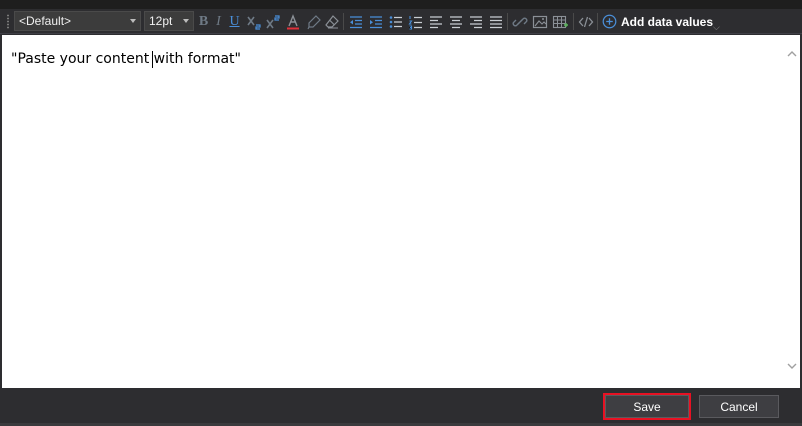  I want to click on numbered-list-icon, so click(415, 21).